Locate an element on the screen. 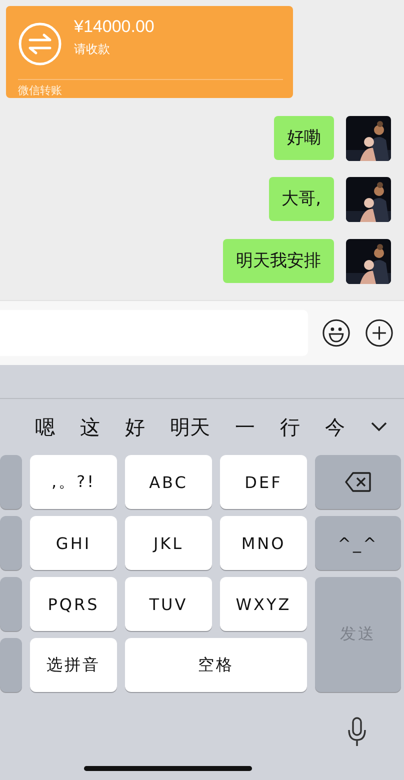  transfer-icon is located at coordinates (40, 44).